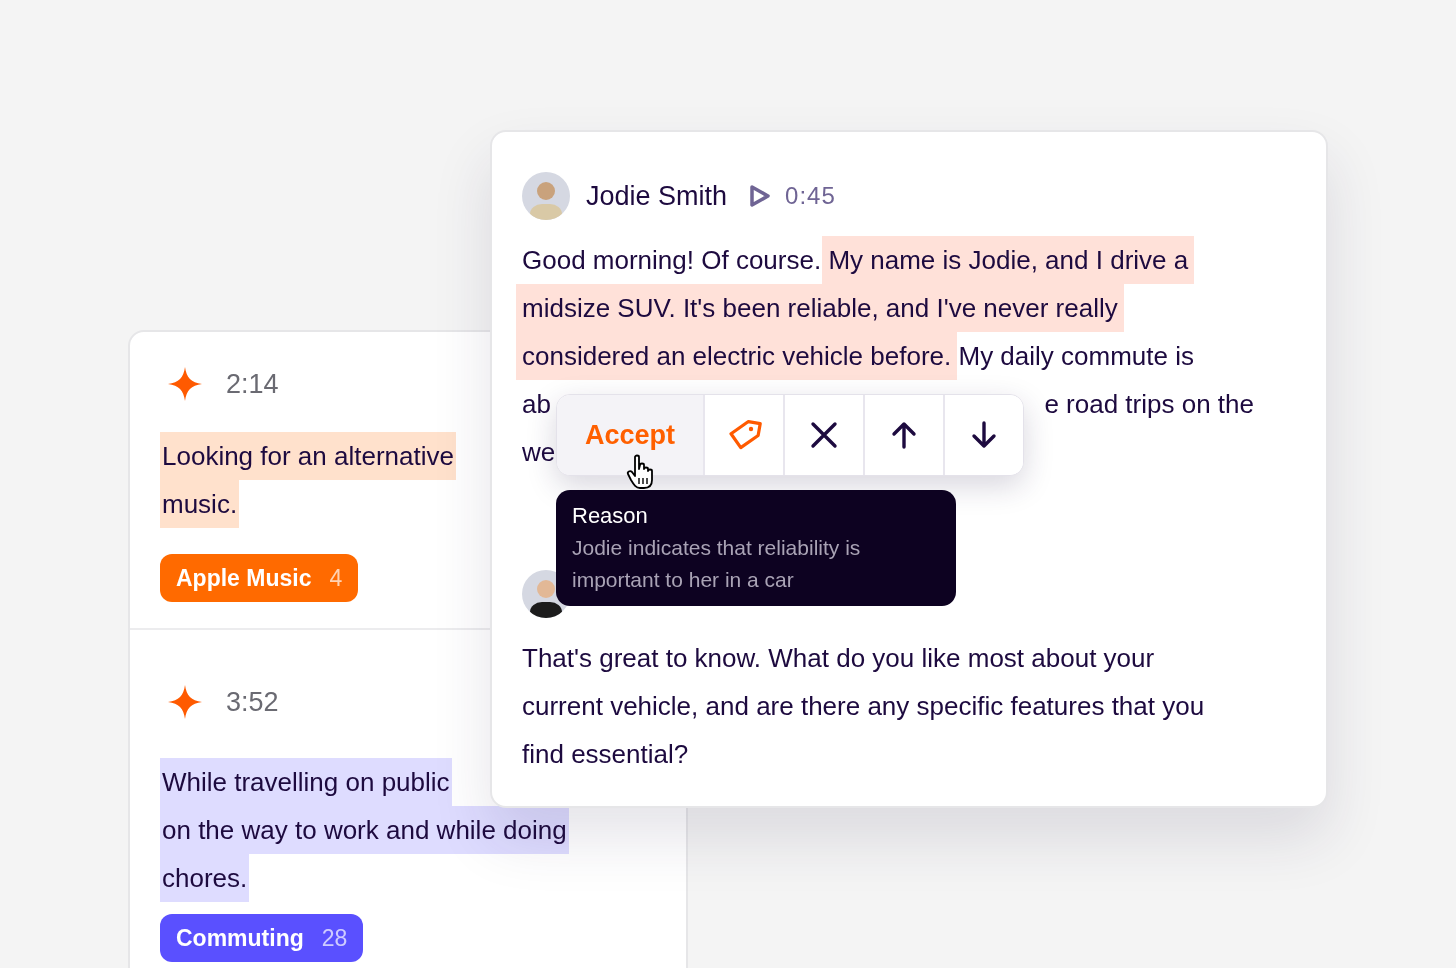  I want to click on avatar-icon, so click(546, 196).